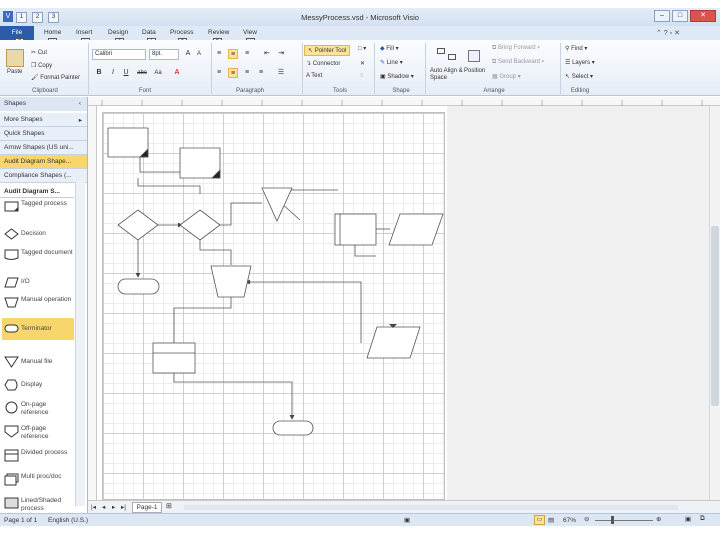 The height and width of the screenshot is (540, 720). What do you see at coordinates (702, 519) in the screenshot?
I see `switch-windows-button: ⧉` at bounding box center [702, 519].